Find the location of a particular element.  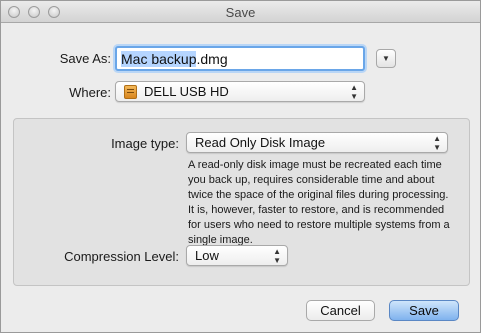

compression-level-popup: Low ▲ ▼ is located at coordinates (237, 255).